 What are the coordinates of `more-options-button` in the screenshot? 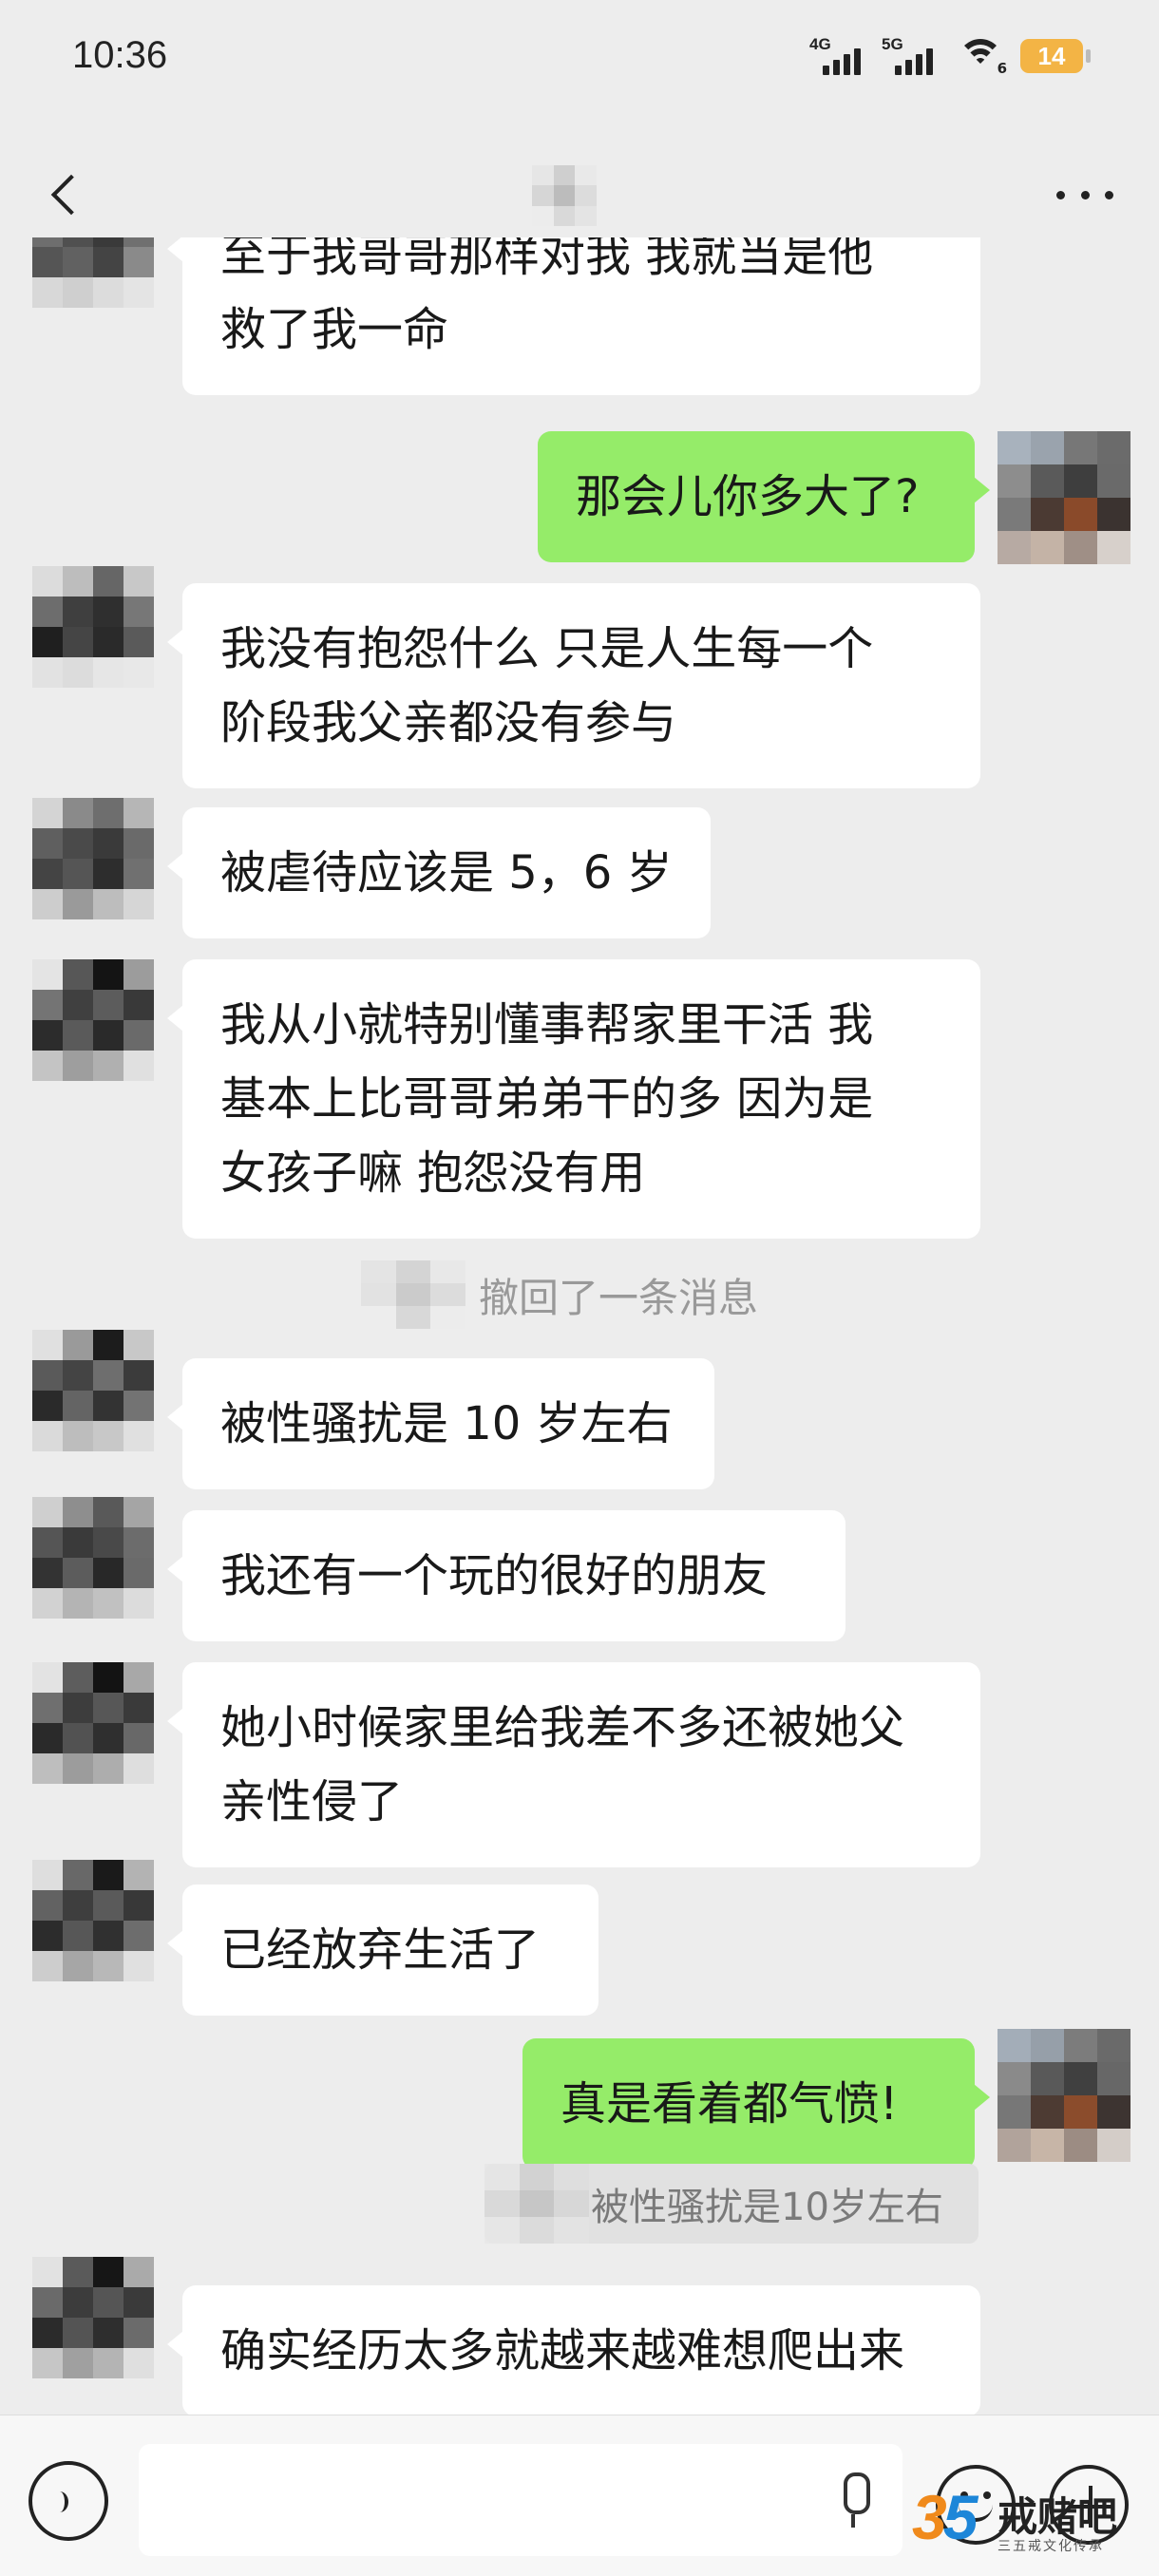 It's located at (1084, 194).